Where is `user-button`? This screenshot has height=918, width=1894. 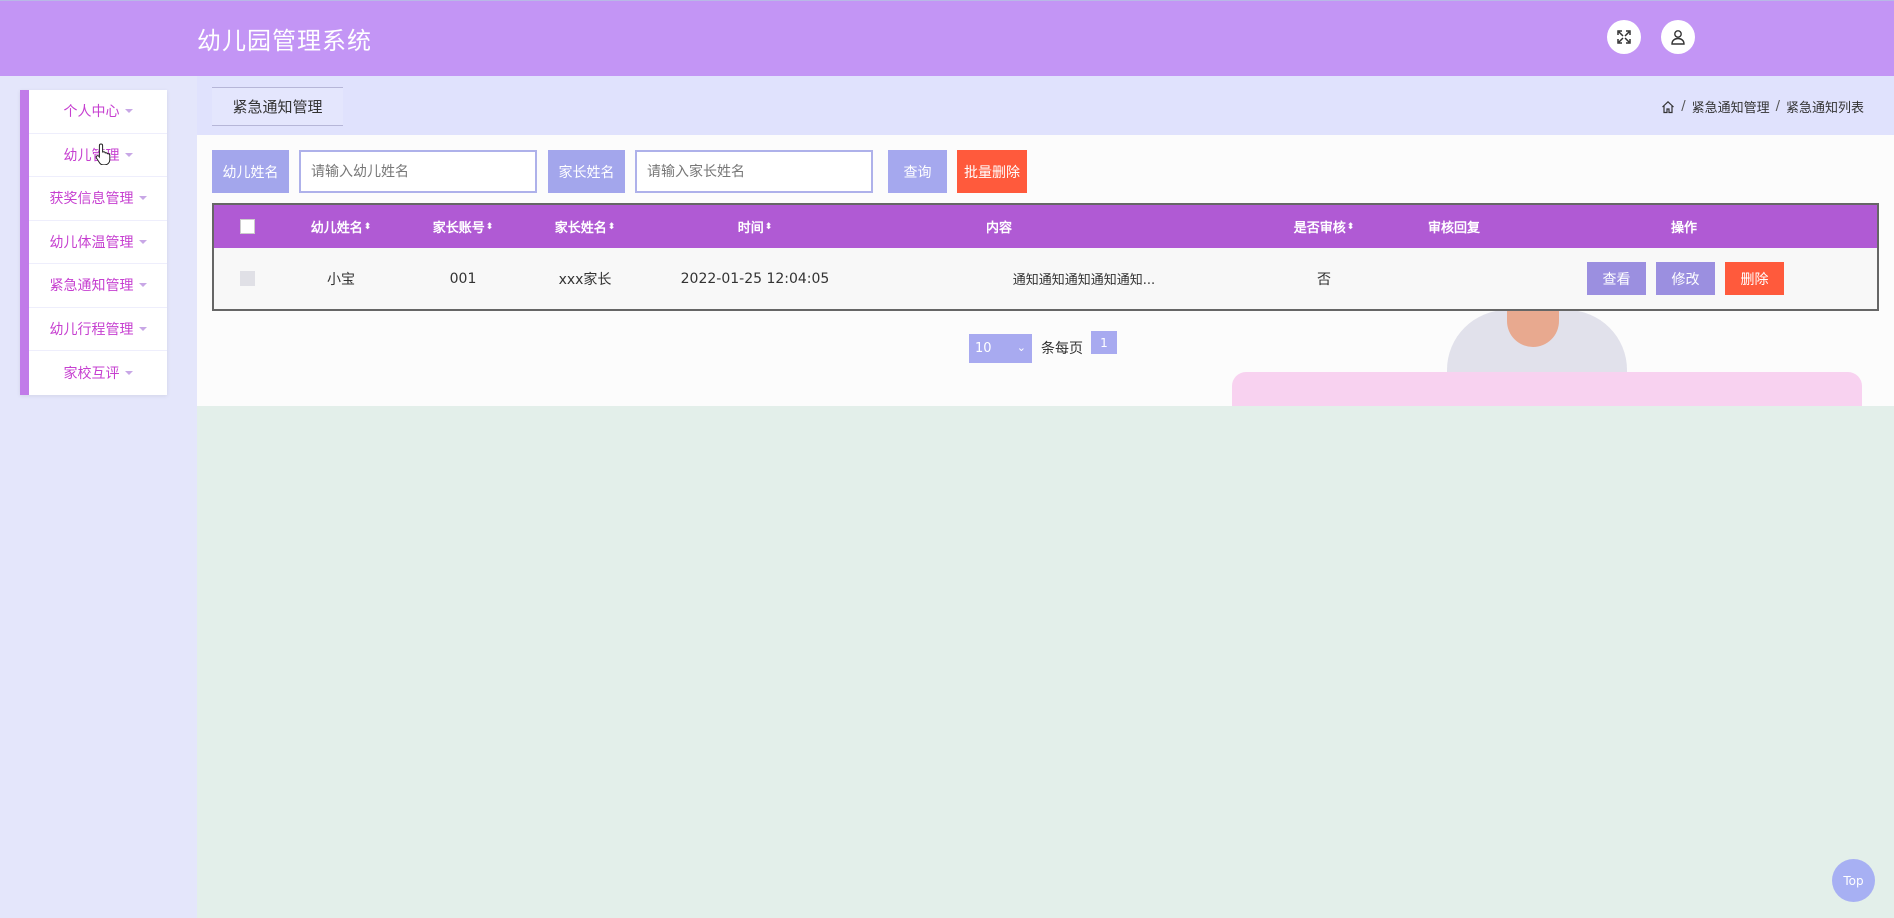
user-button is located at coordinates (1678, 37).